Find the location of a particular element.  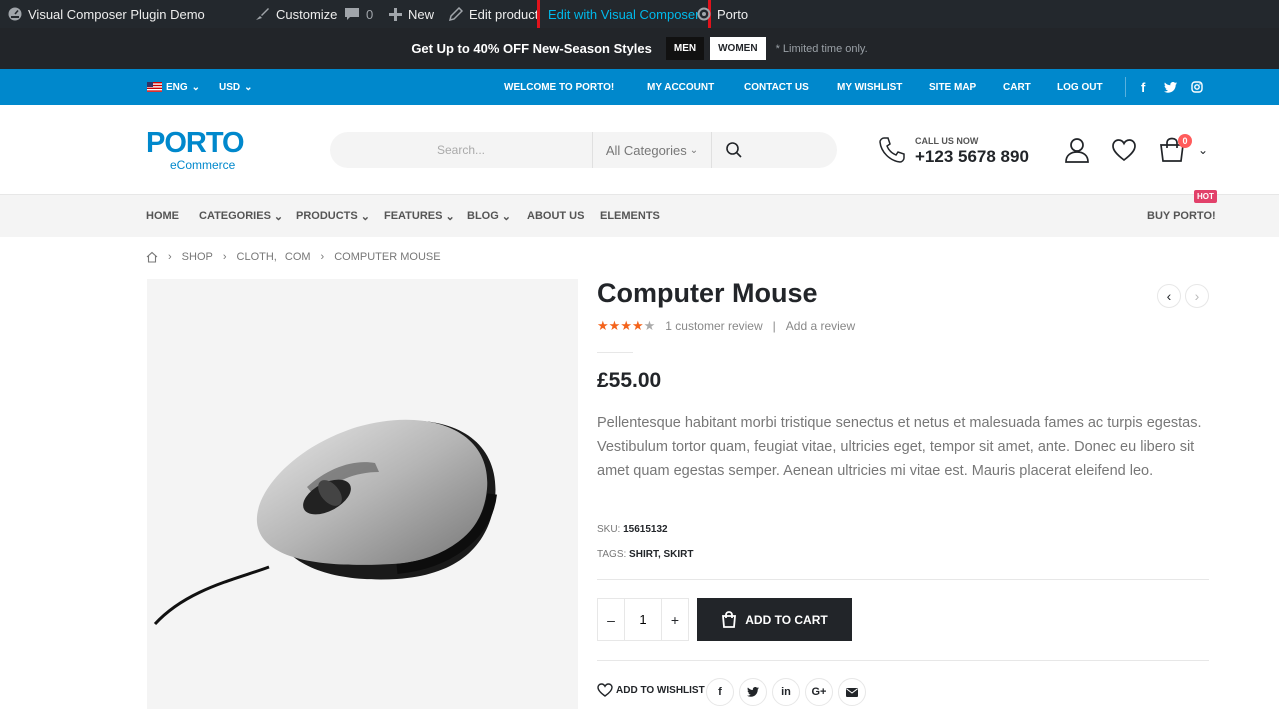

sku-label: SKU: is located at coordinates (609, 529).